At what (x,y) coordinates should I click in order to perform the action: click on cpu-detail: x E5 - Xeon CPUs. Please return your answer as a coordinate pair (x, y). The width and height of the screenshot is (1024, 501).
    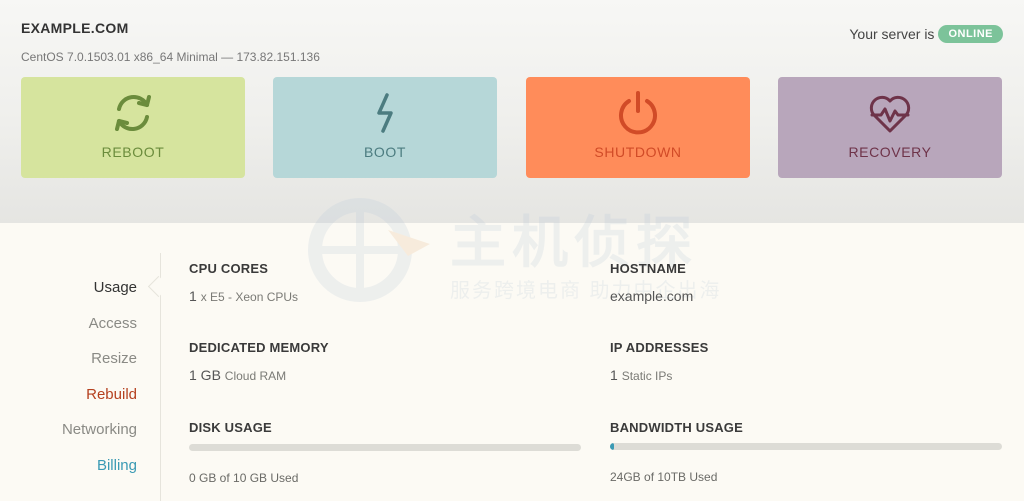
    Looking at the image, I should click on (249, 297).